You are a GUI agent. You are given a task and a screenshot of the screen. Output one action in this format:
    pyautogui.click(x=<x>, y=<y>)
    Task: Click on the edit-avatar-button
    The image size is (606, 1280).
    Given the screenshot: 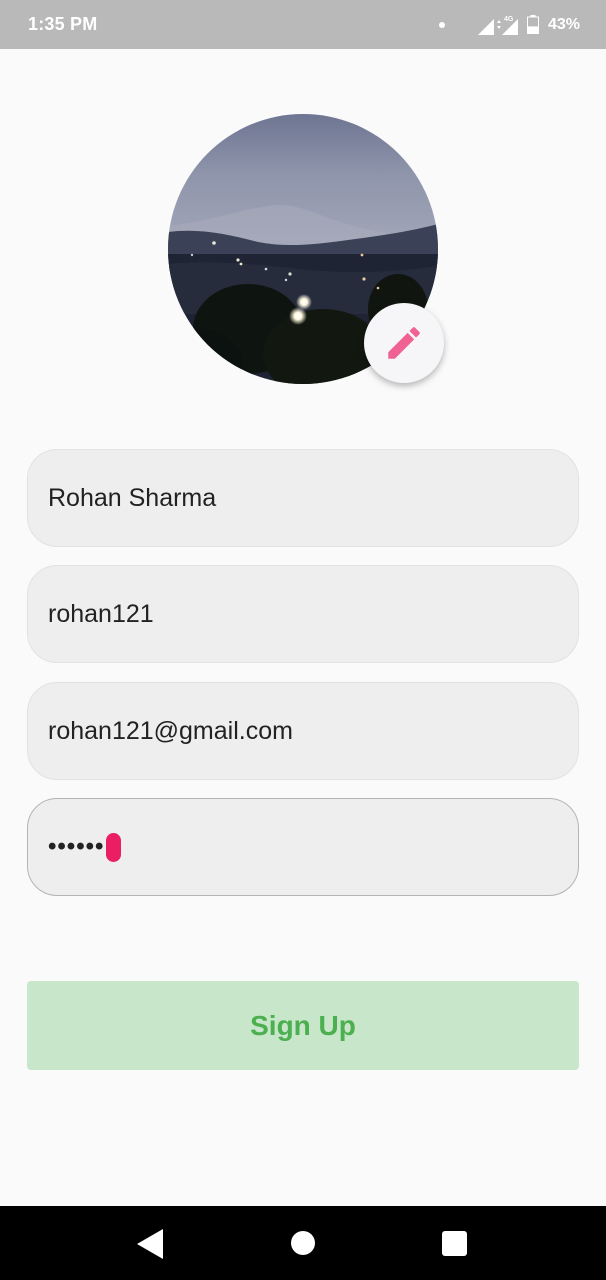 What is the action you would take?
    pyautogui.click(x=404, y=343)
    